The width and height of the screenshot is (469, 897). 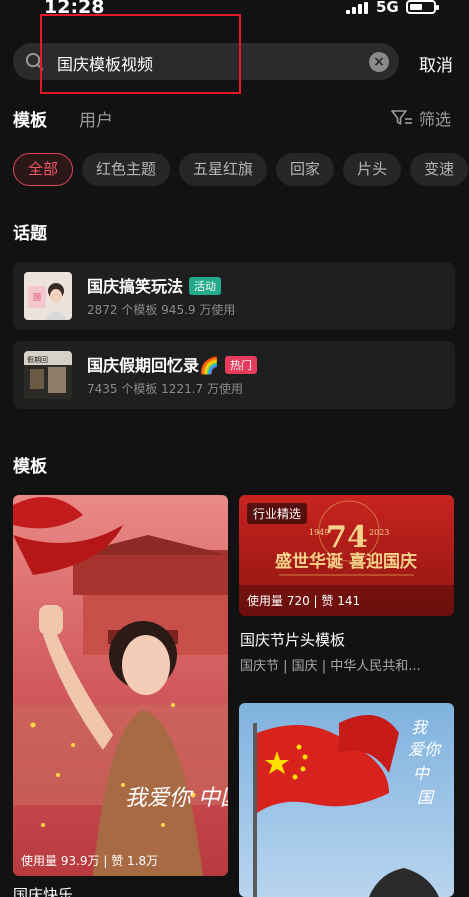 I want to click on status-bar: 12:28 5G, so click(x=234, y=11).